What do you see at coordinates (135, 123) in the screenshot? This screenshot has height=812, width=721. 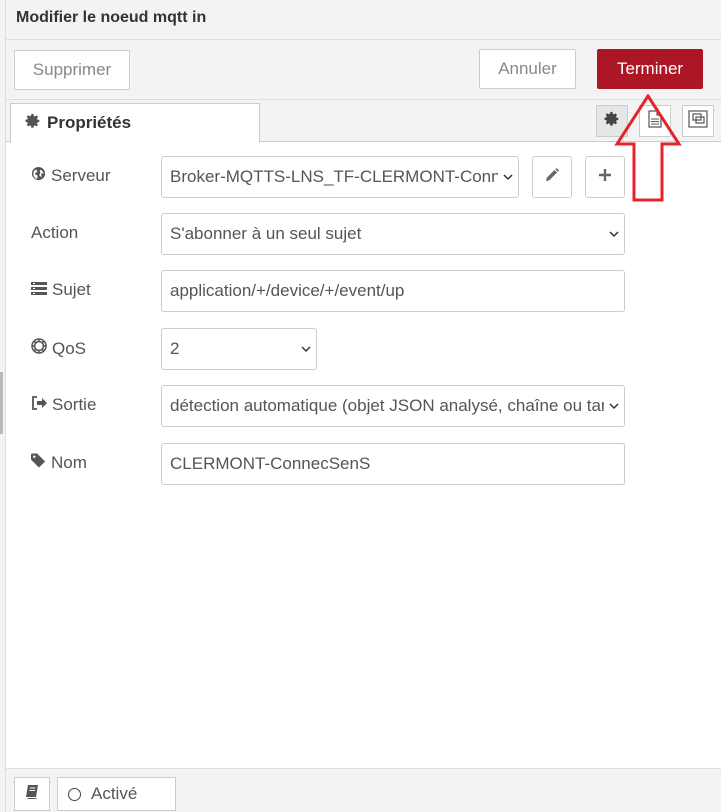 I see `tab-properties: Propriétés` at bounding box center [135, 123].